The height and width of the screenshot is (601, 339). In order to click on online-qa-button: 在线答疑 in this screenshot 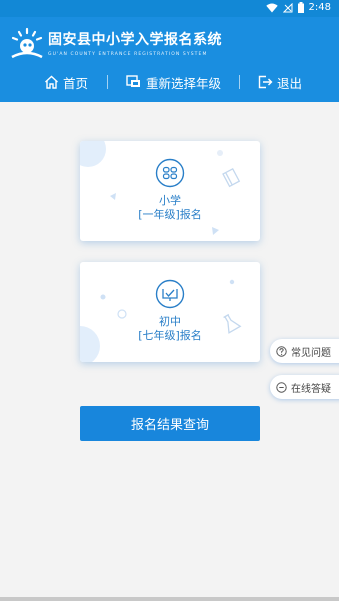, I will do `click(304, 387)`.